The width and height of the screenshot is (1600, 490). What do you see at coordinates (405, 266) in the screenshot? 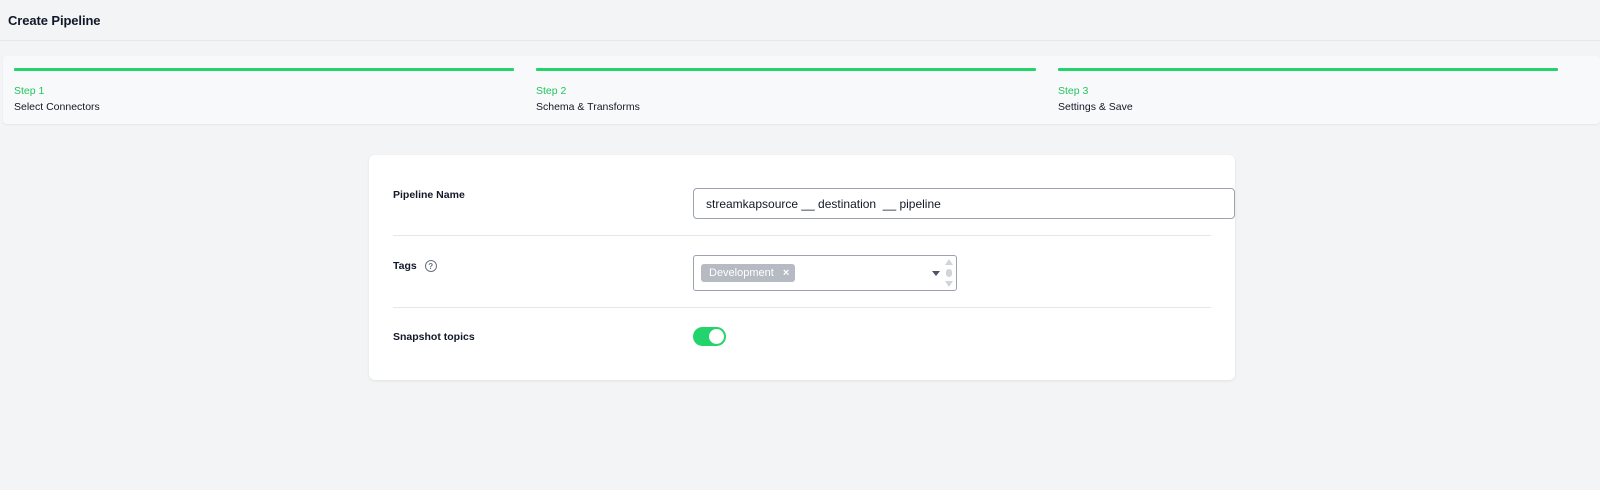
I see `tags-label: Tags` at bounding box center [405, 266].